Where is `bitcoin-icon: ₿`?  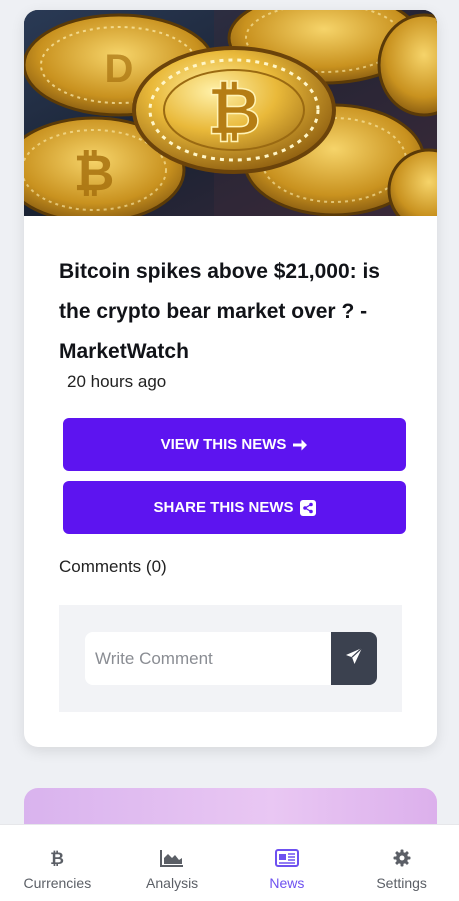
bitcoin-icon: ₿ is located at coordinates (57, 858).